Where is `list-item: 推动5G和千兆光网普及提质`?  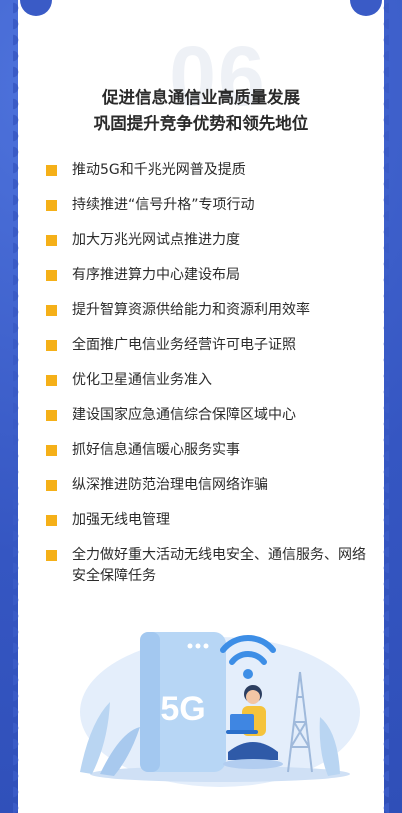 list-item: 推动5G和千兆光网普及提质 is located at coordinates (206, 170).